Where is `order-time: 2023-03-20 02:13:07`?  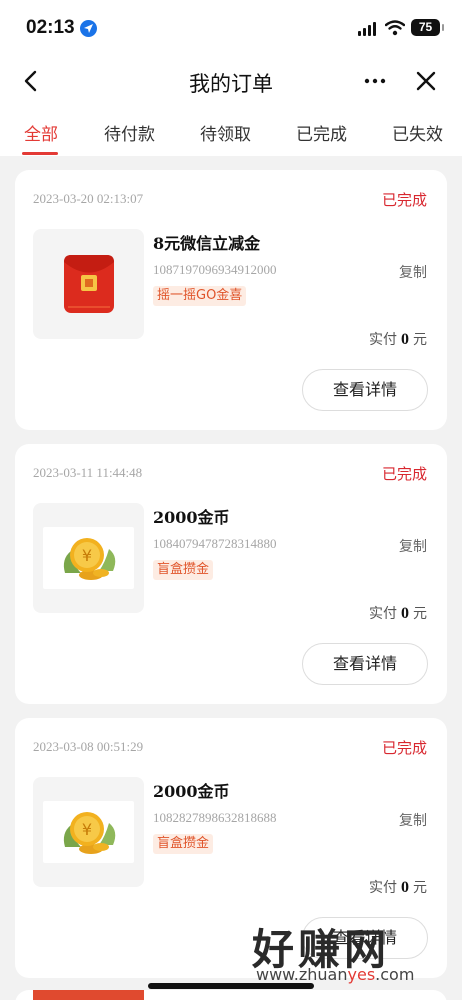
order-time: 2023-03-20 02:13:07 is located at coordinates (88, 198).